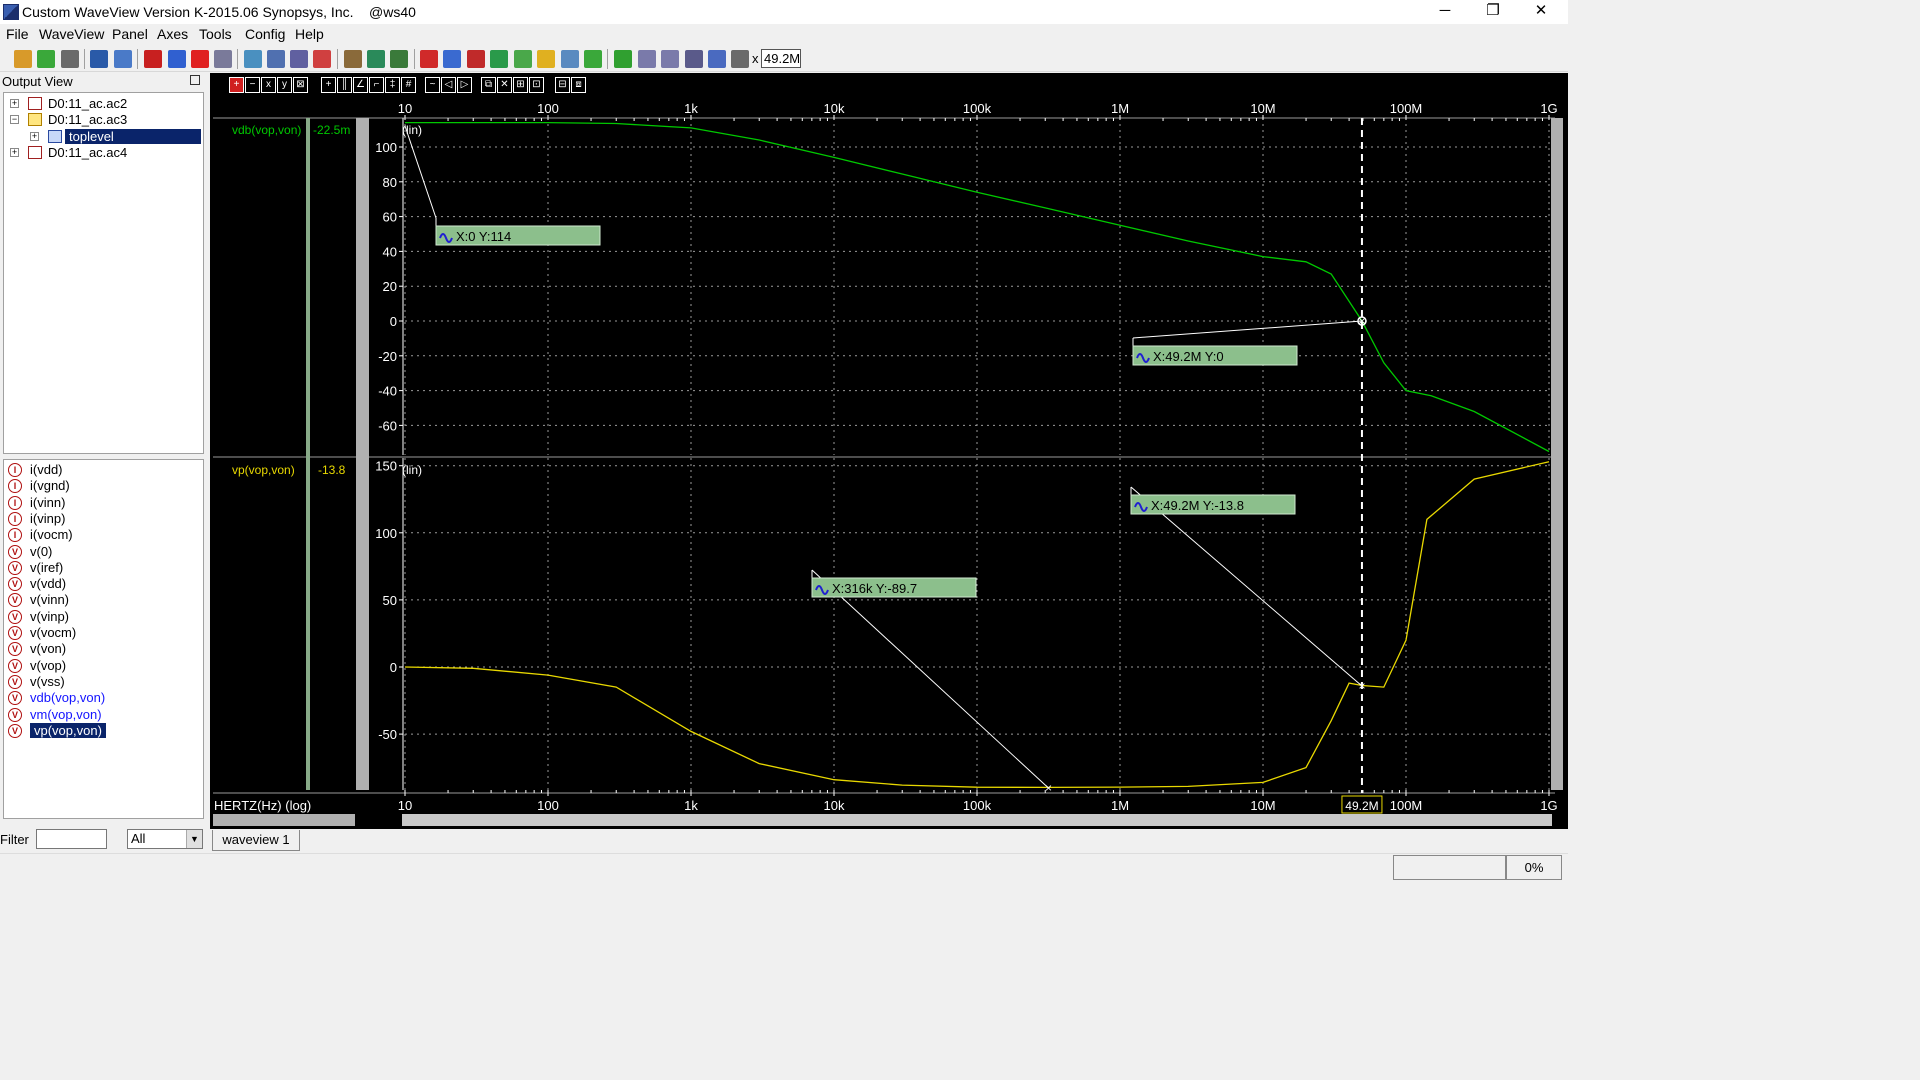 This screenshot has width=1920, height=1080. I want to click on menu-config: Config, so click(265, 34).